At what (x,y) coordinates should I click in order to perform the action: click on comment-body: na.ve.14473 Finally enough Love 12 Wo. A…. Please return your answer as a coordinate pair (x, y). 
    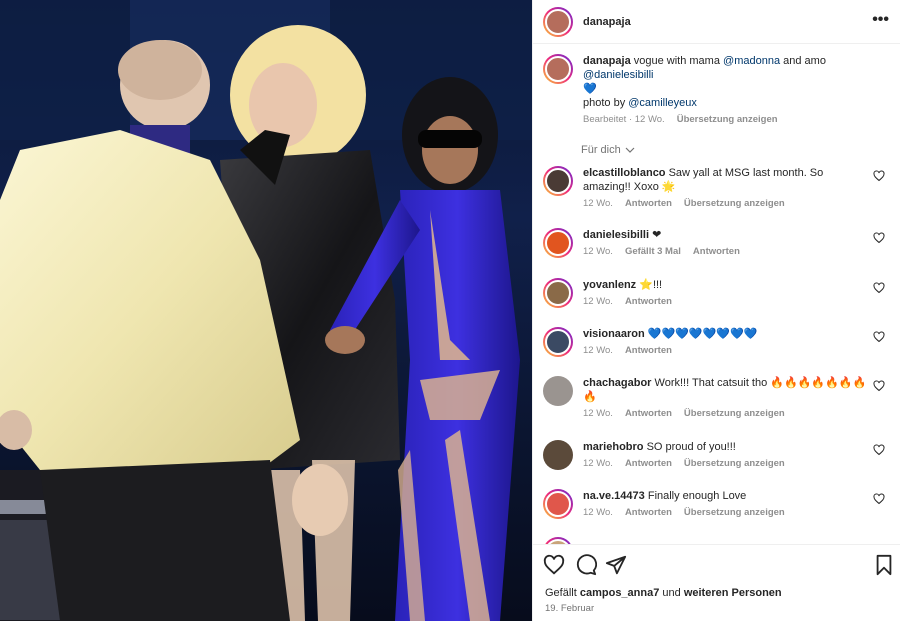
    Looking at the image, I should click on (728, 504).